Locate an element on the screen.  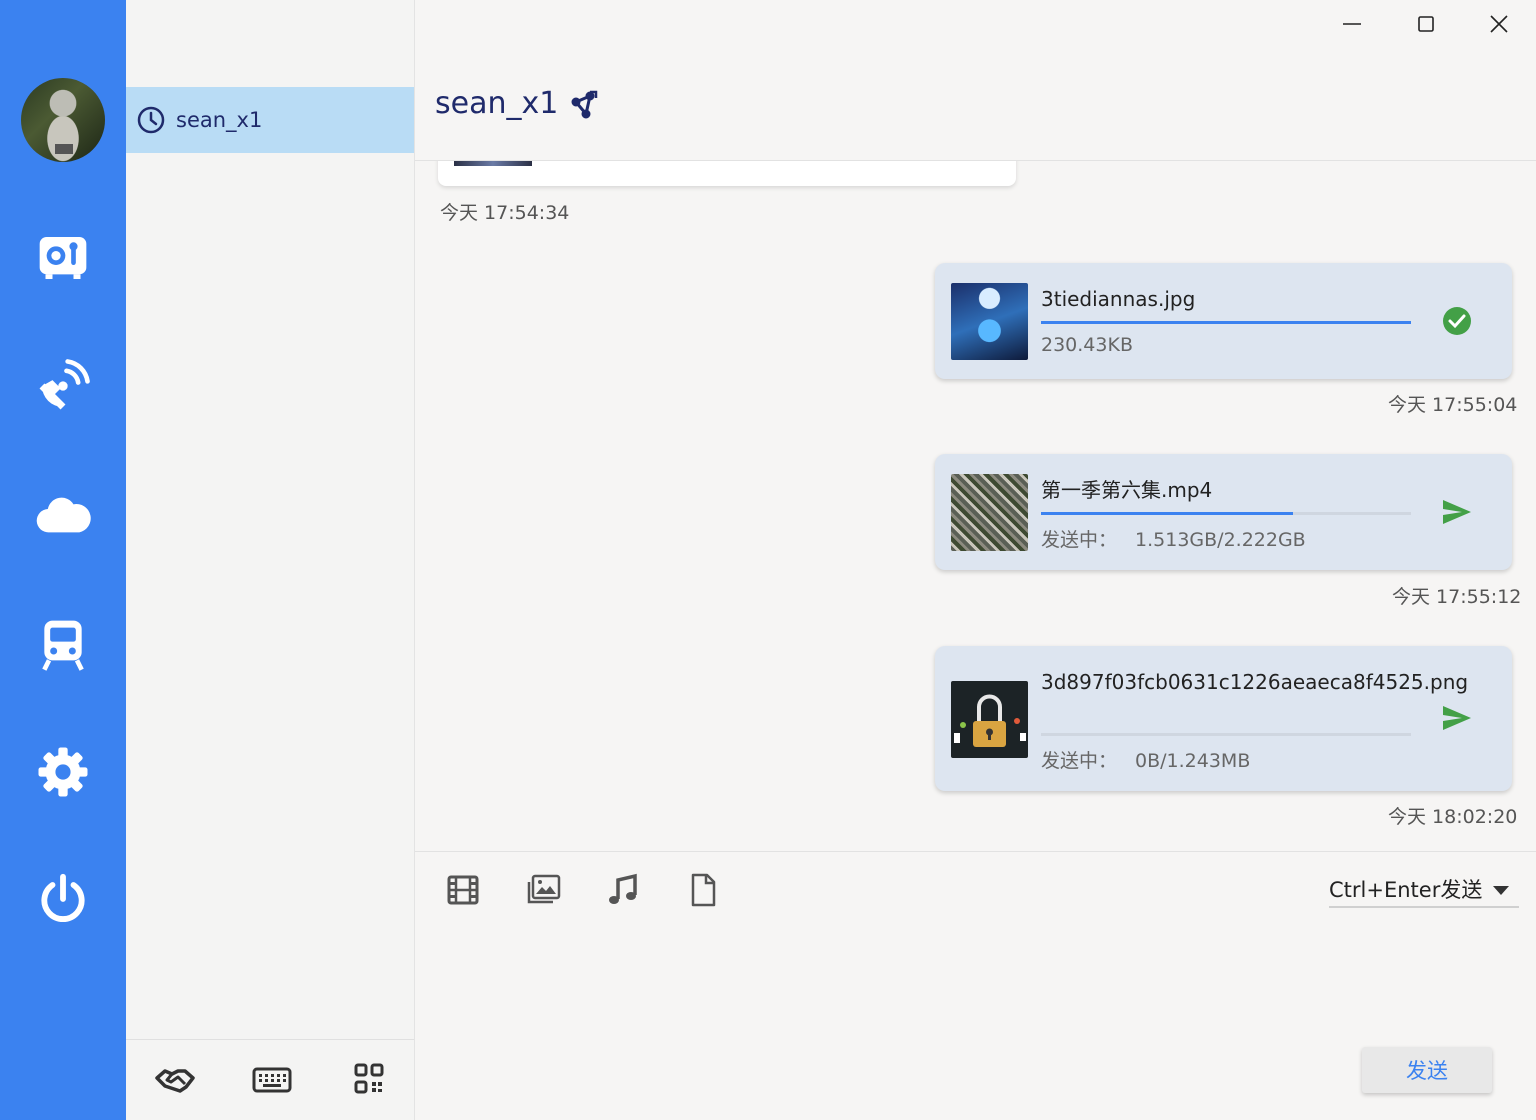
rail-item-safe is located at coordinates (63, 258).